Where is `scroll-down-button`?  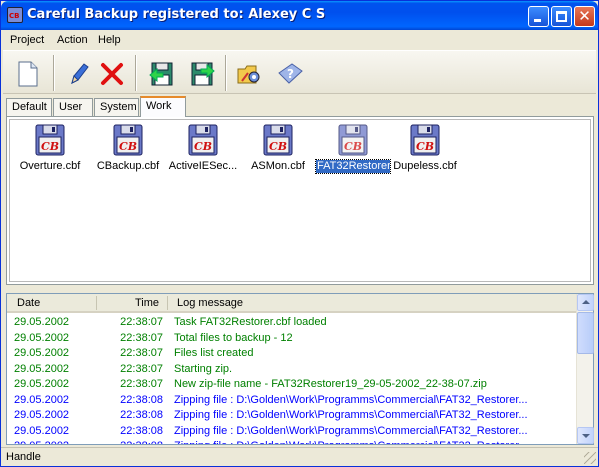 scroll-down-button is located at coordinates (585, 435).